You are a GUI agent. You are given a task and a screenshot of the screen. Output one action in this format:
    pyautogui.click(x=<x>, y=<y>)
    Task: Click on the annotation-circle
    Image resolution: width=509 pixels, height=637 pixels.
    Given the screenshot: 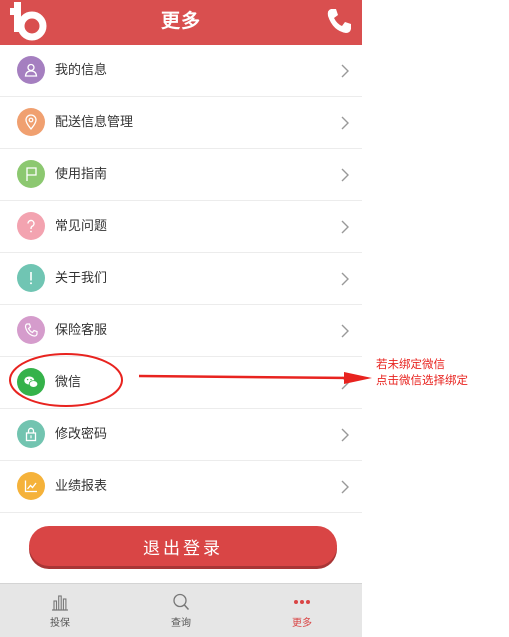 What is the action you would take?
    pyautogui.click(x=66, y=380)
    